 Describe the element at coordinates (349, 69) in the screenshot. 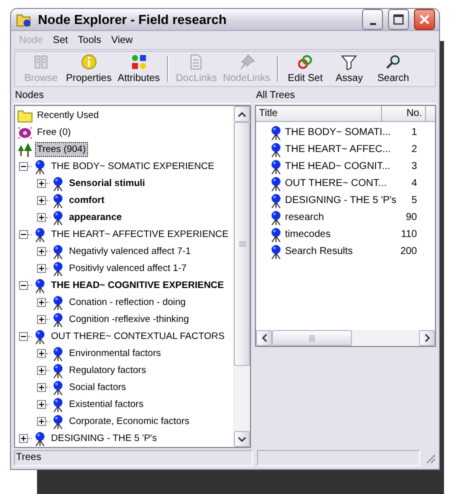

I see `toolbar-button: Assay` at that location.